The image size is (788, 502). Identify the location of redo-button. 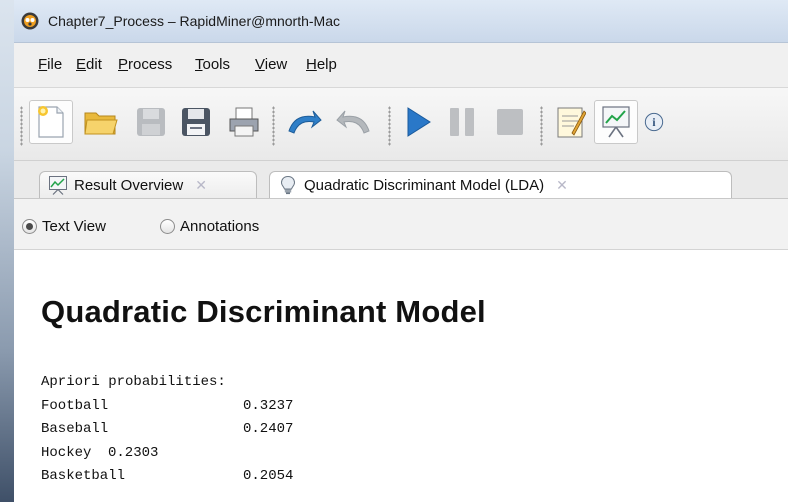
(354, 122).